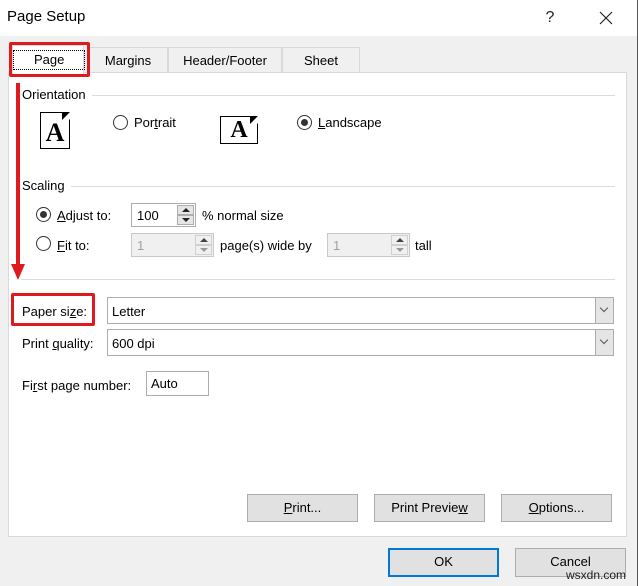 The image size is (638, 586). I want to click on tab-sheet-label: Sheet, so click(321, 60).